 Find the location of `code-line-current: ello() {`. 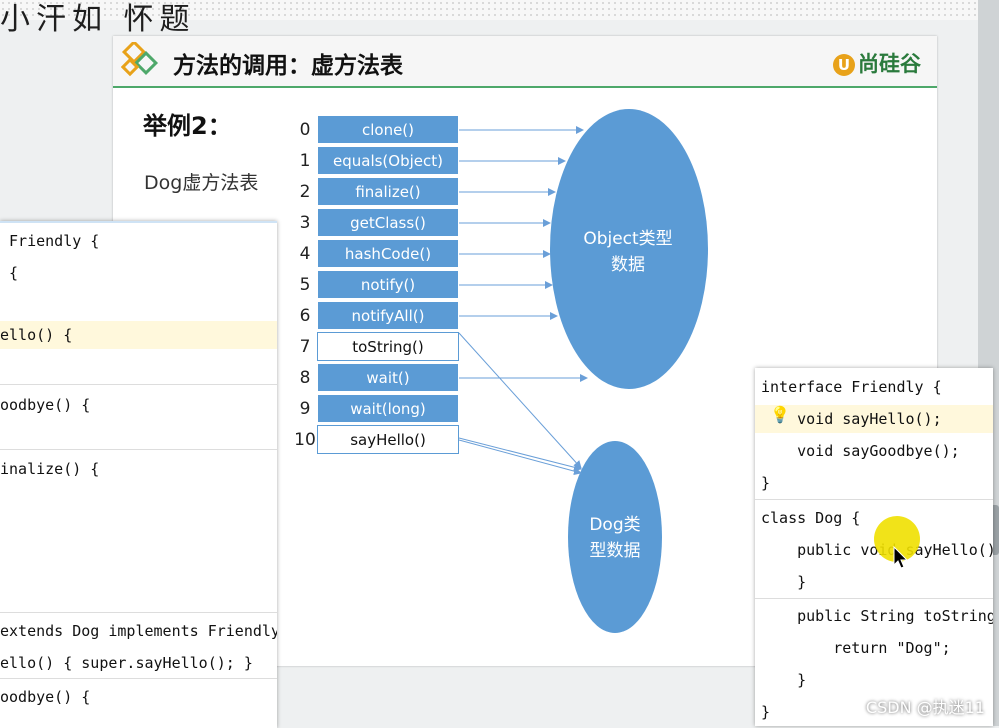

code-line-current: ello() { is located at coordinates (138, 335).